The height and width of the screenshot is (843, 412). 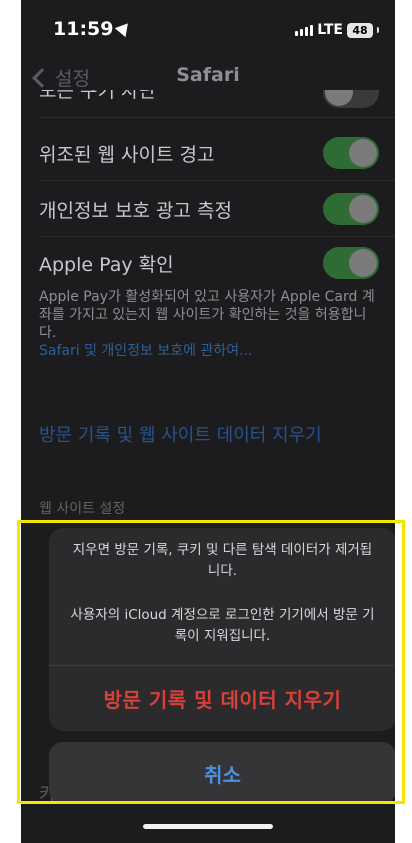 What do you see at coordinates (208, 75) in the screenshot?
I see `page-title: Safari` at bounding box center [208, 75].